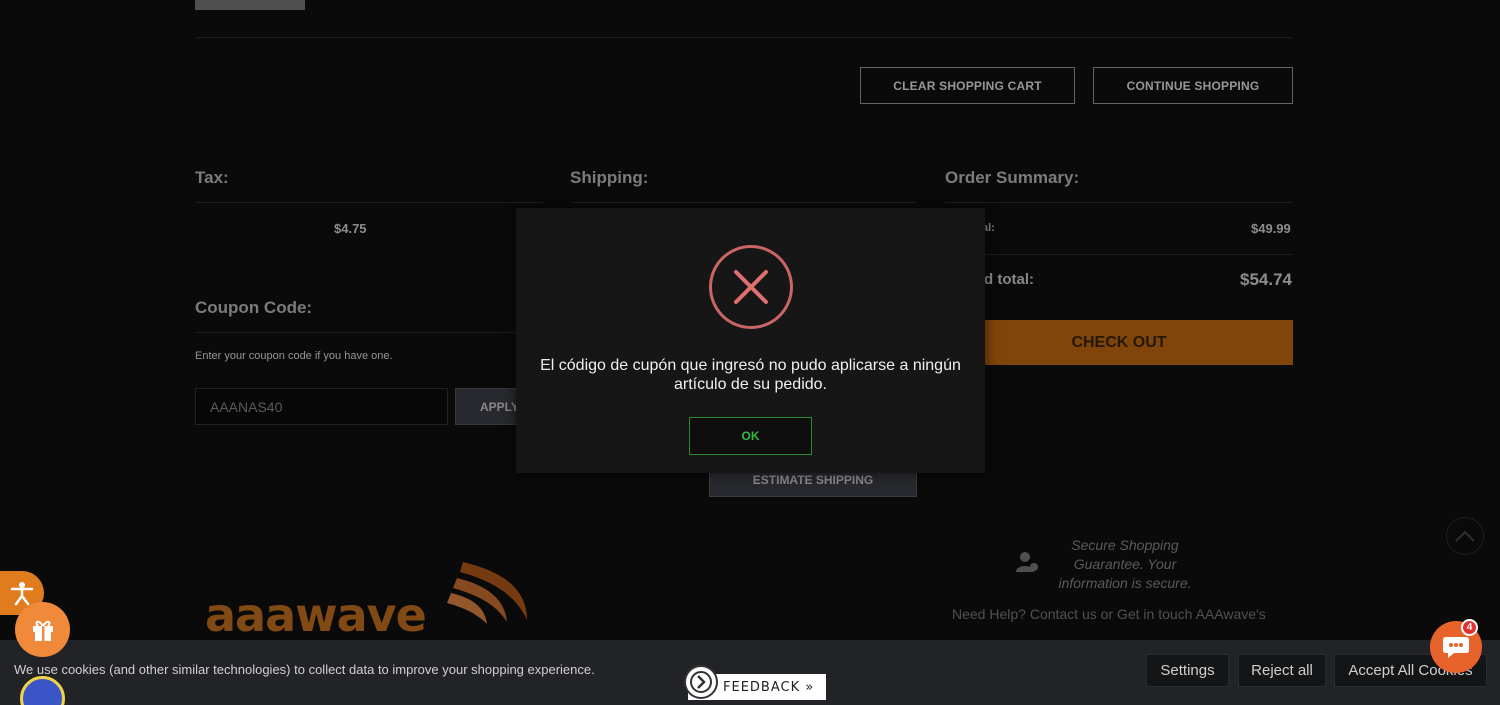 The height and width of the screenshot is (705, 1500). Describe the element at coordinates (751, 287) in the screenshot. I see `error-x-icon` at that location.